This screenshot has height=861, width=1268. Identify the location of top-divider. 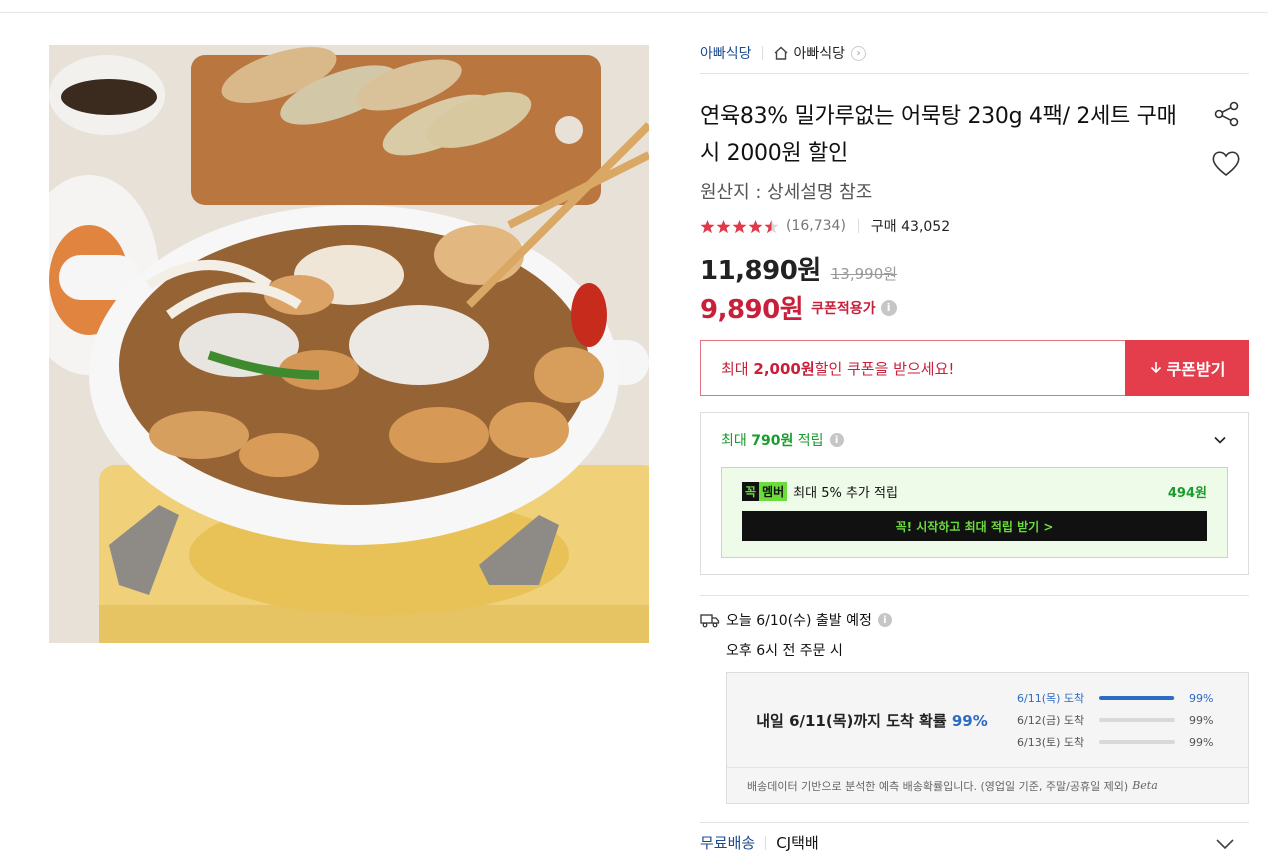
(634, 12).